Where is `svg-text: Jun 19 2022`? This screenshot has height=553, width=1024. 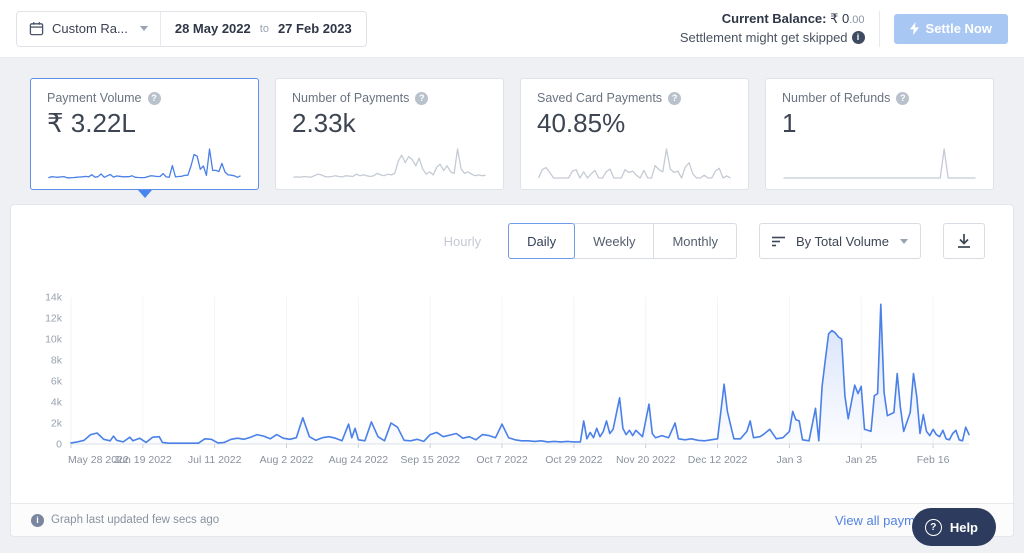 svg-text: Jun 19 2022 is located at coordinates (143, 460).